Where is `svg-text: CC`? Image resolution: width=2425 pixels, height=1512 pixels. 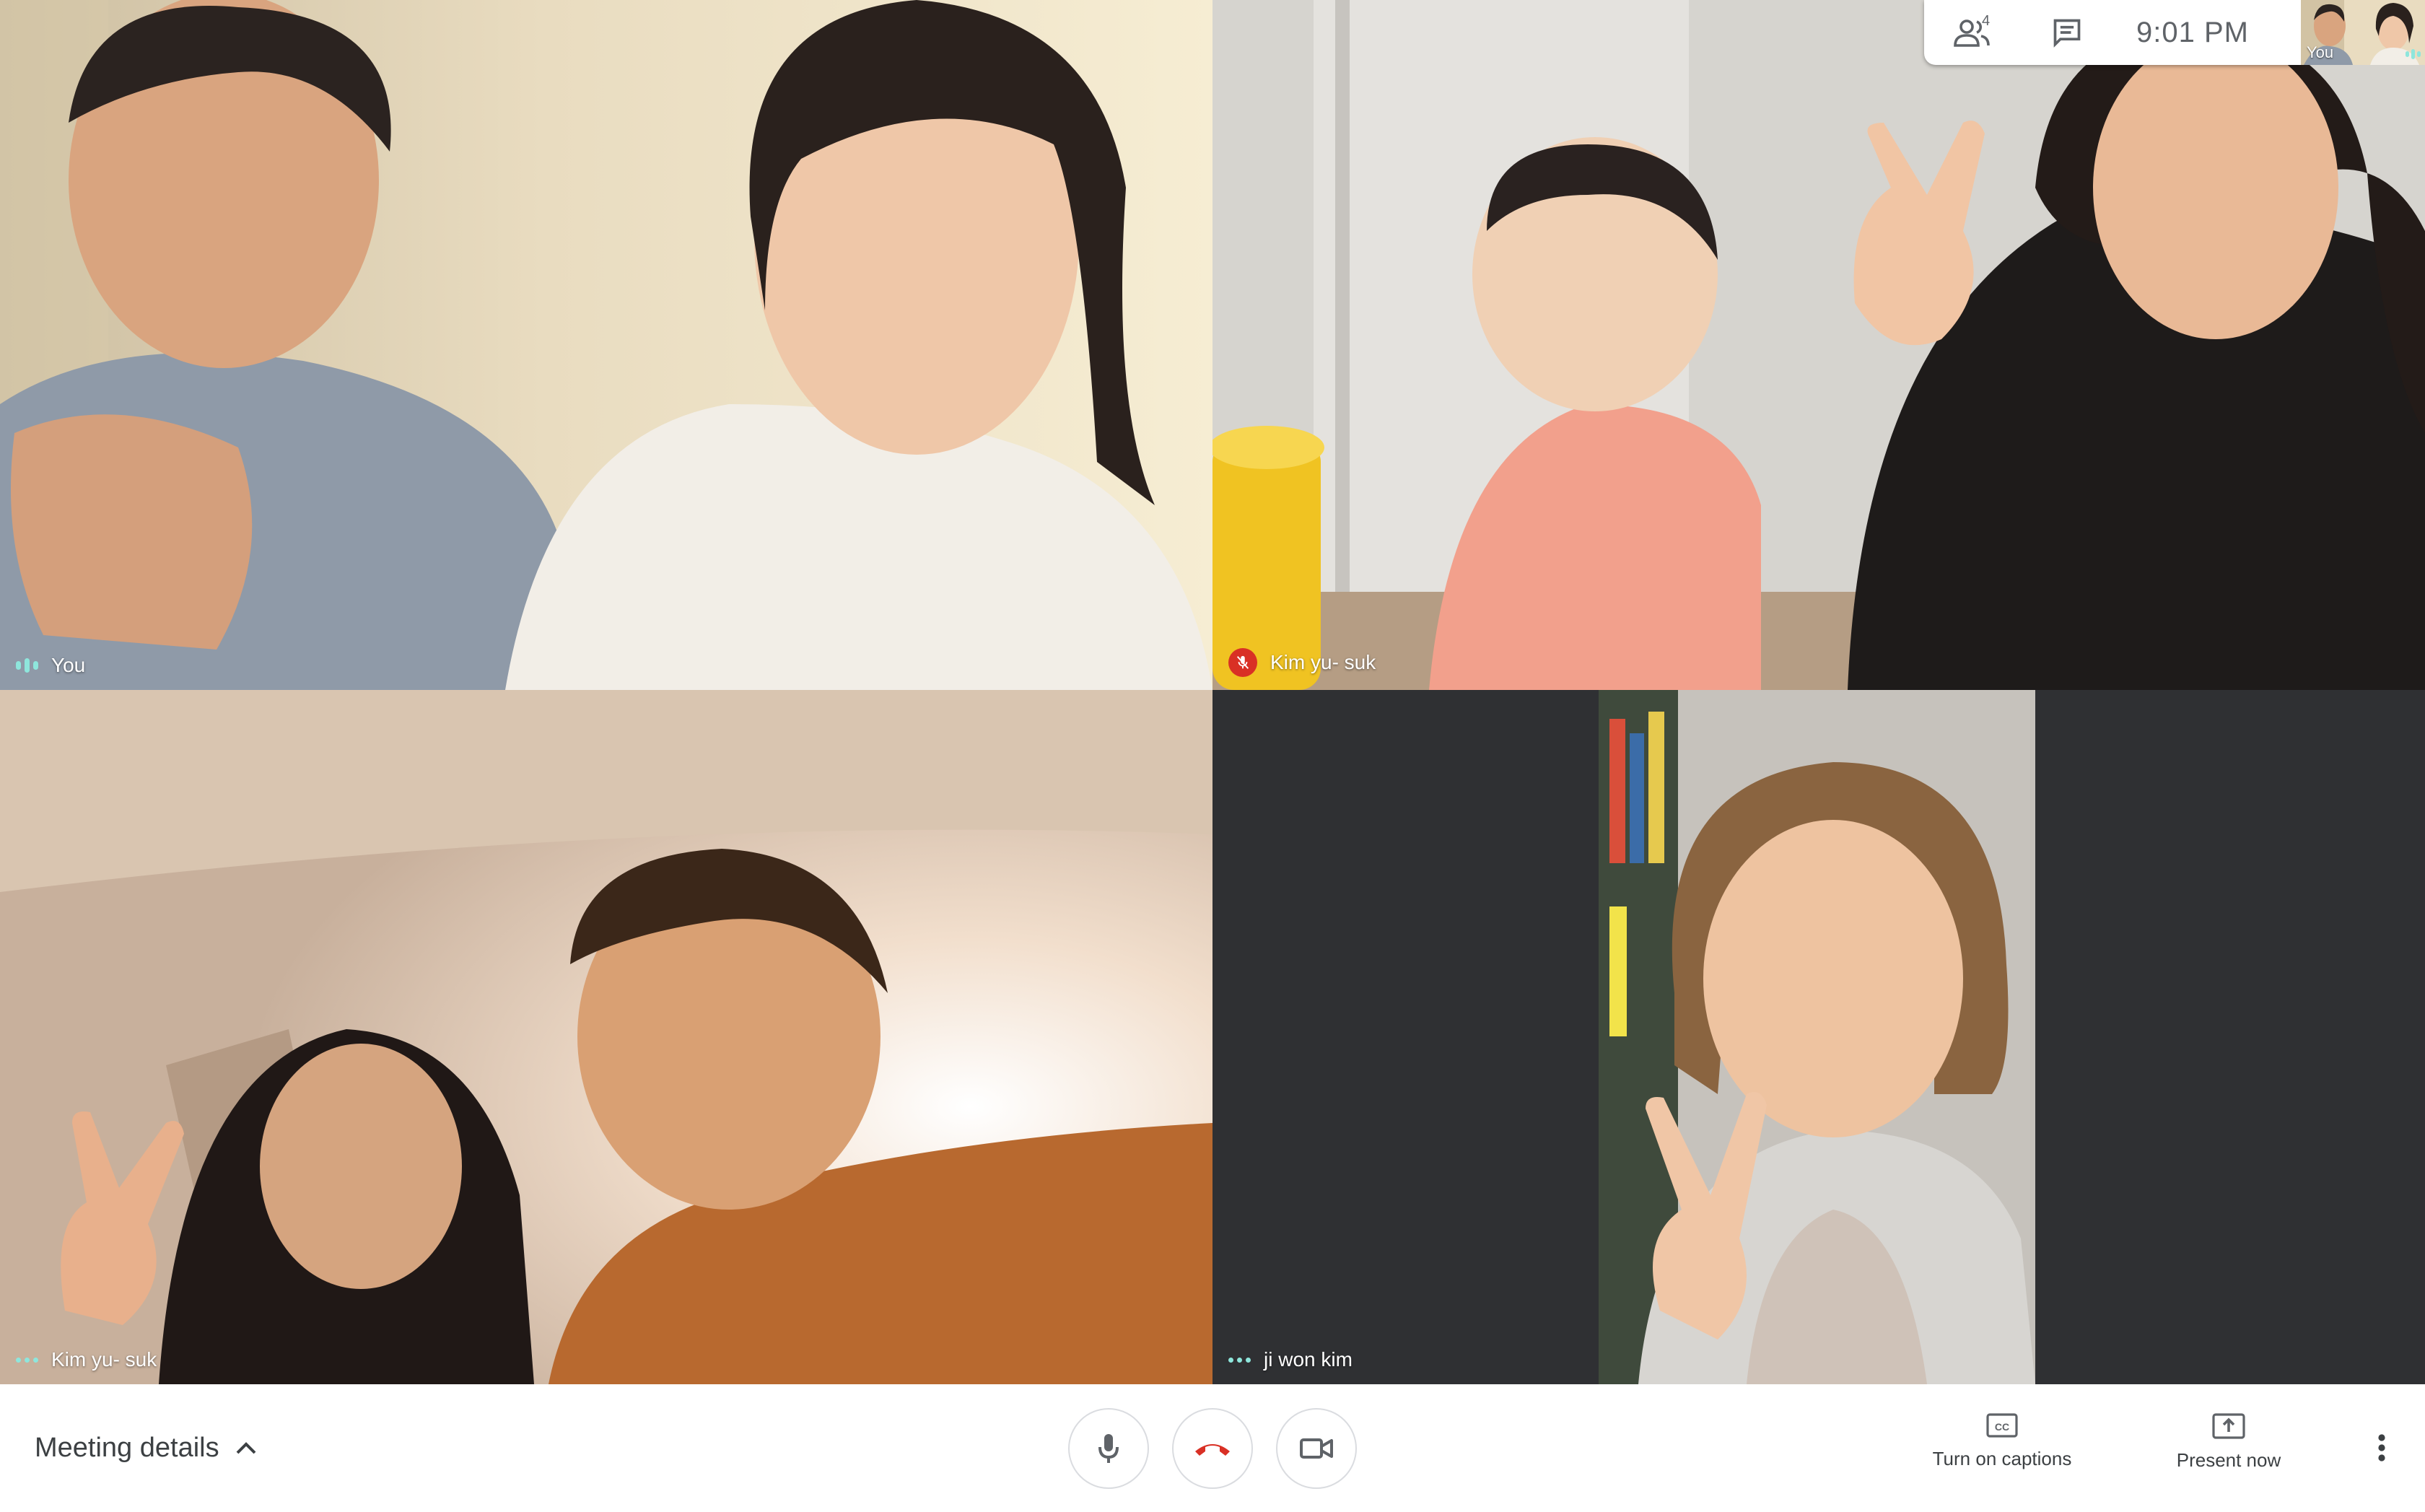 svg-text: CC is located at coordinates (2002, 1427).